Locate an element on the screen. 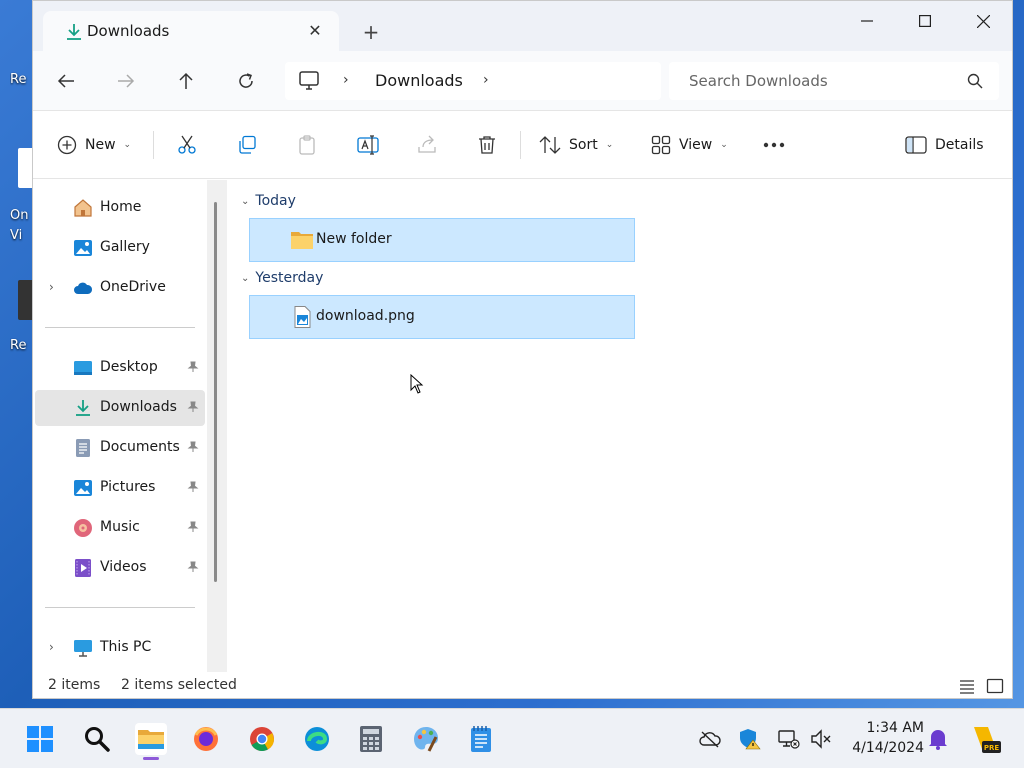 The height and width of the screenshot is (768, 1024). bell-icon is located at coordinates (938, 740).